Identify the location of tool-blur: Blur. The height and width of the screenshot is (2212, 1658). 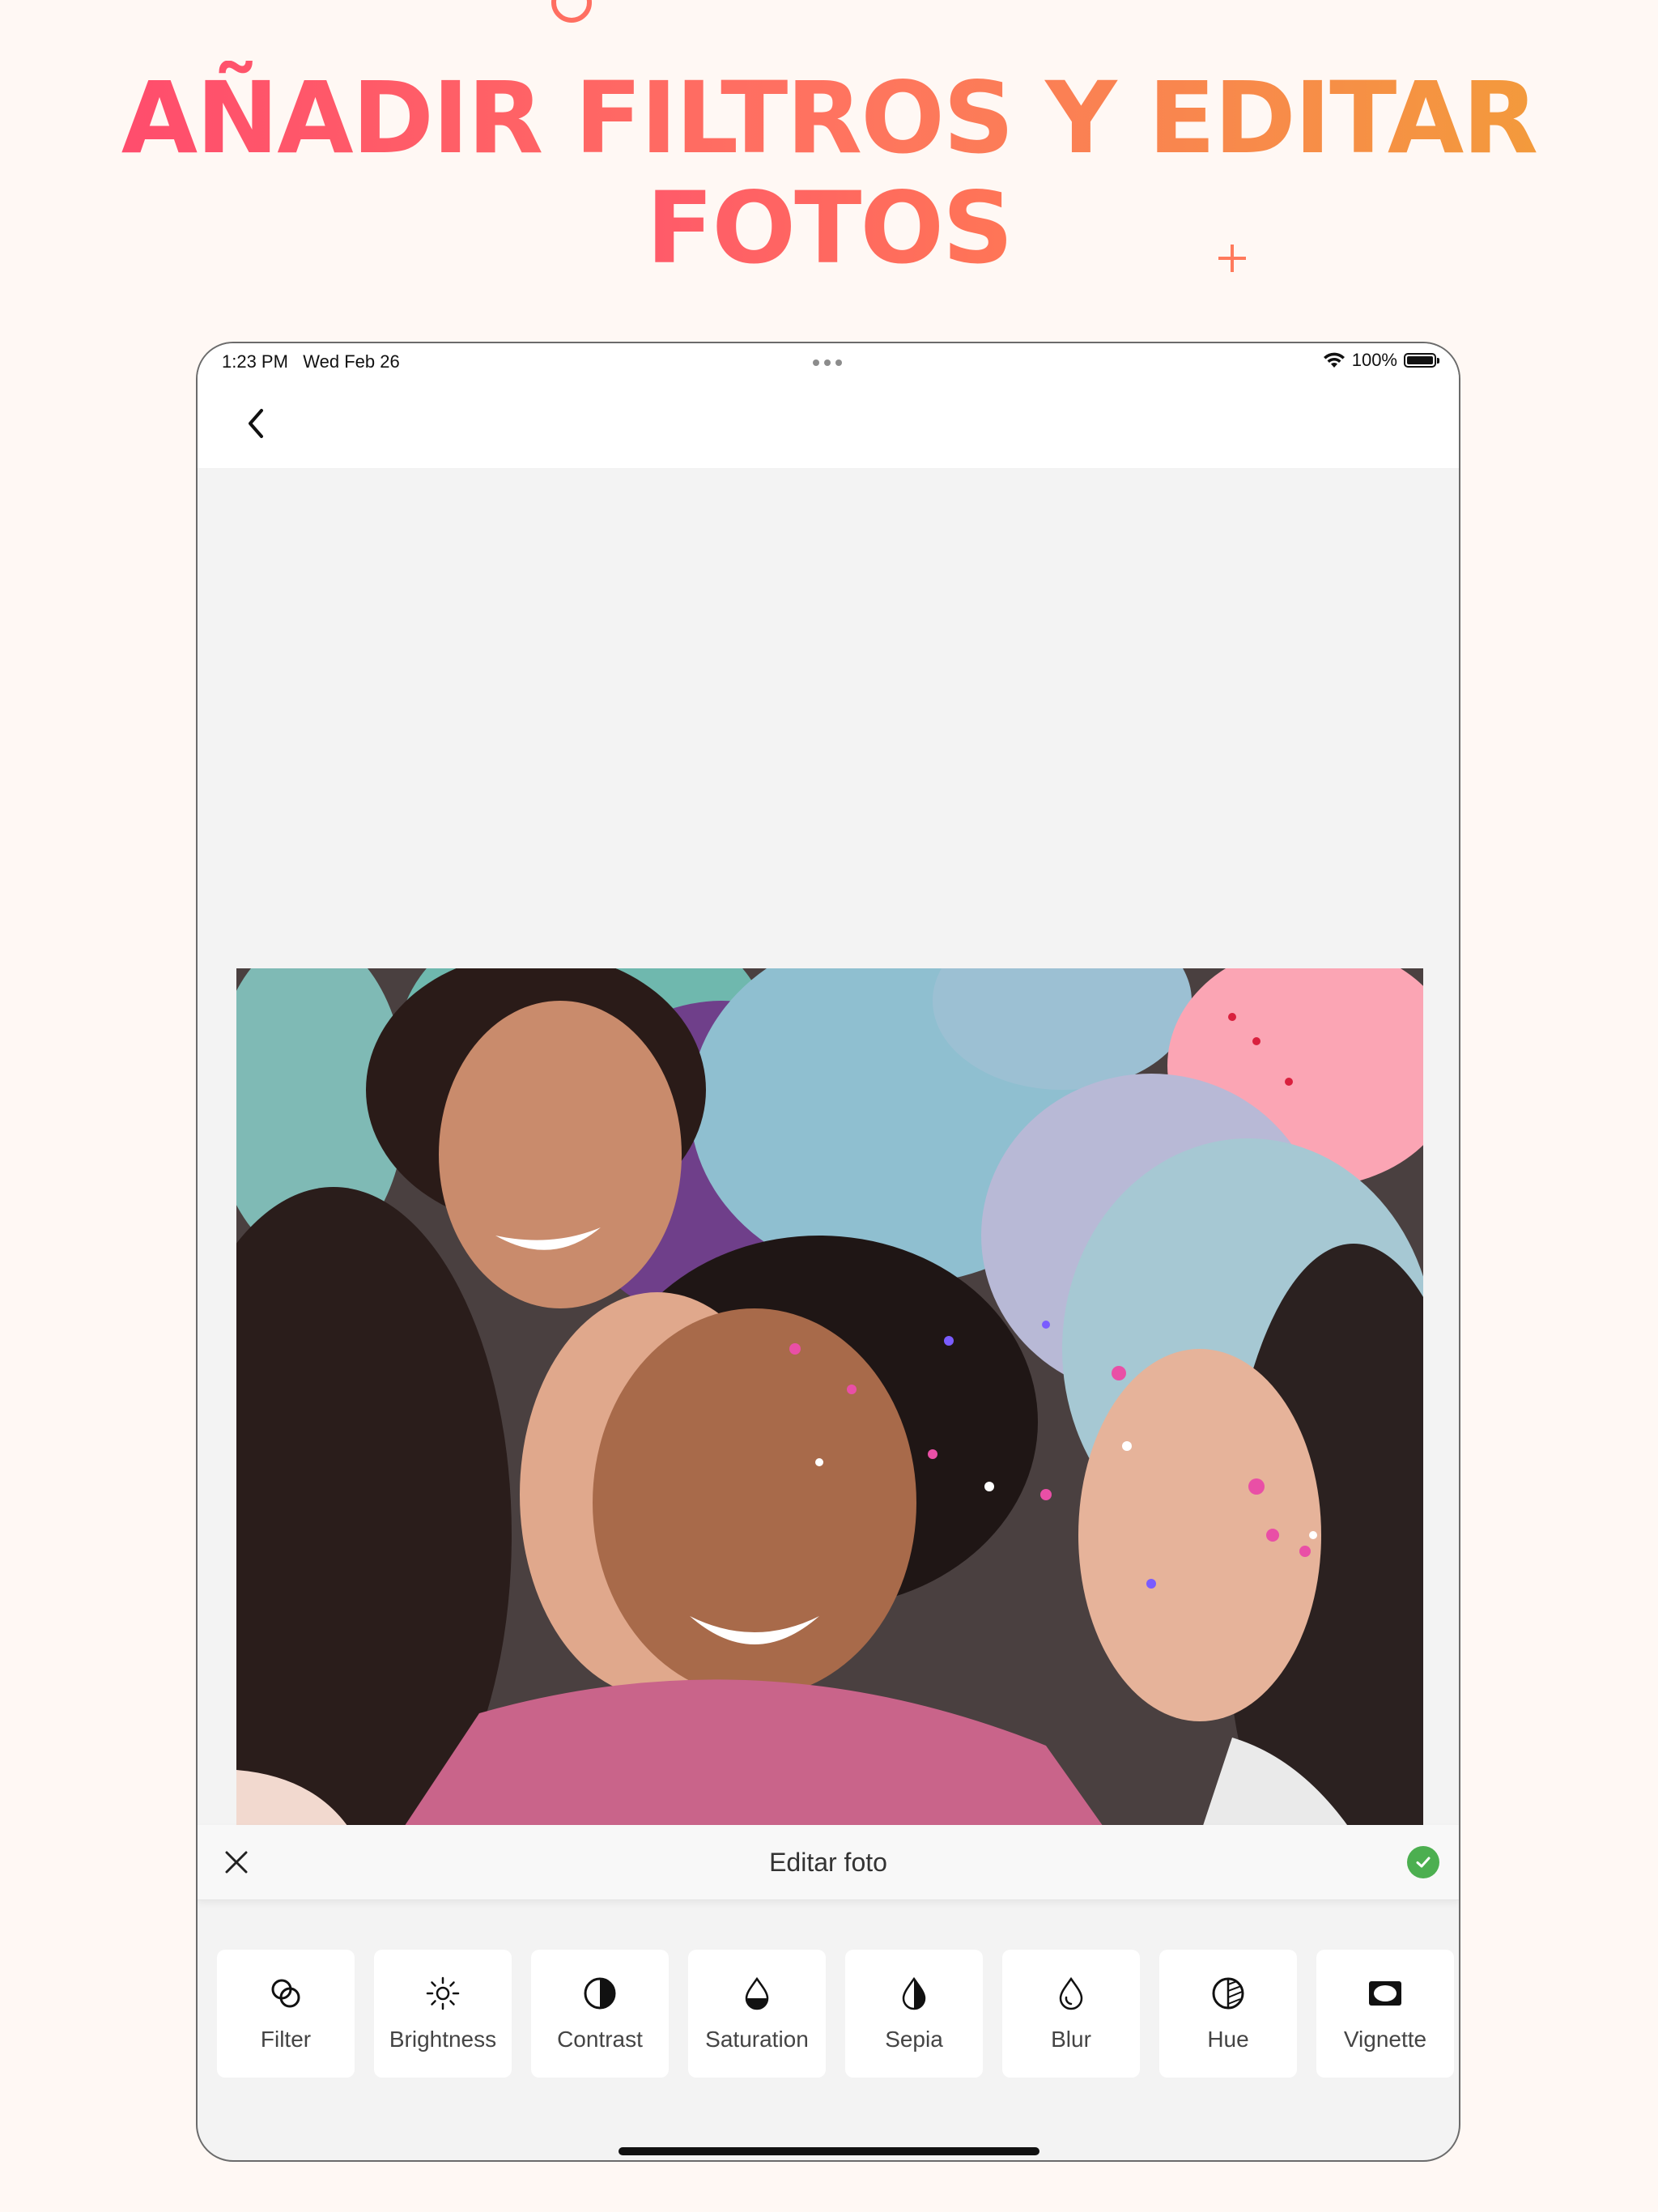
(1071, 2014).